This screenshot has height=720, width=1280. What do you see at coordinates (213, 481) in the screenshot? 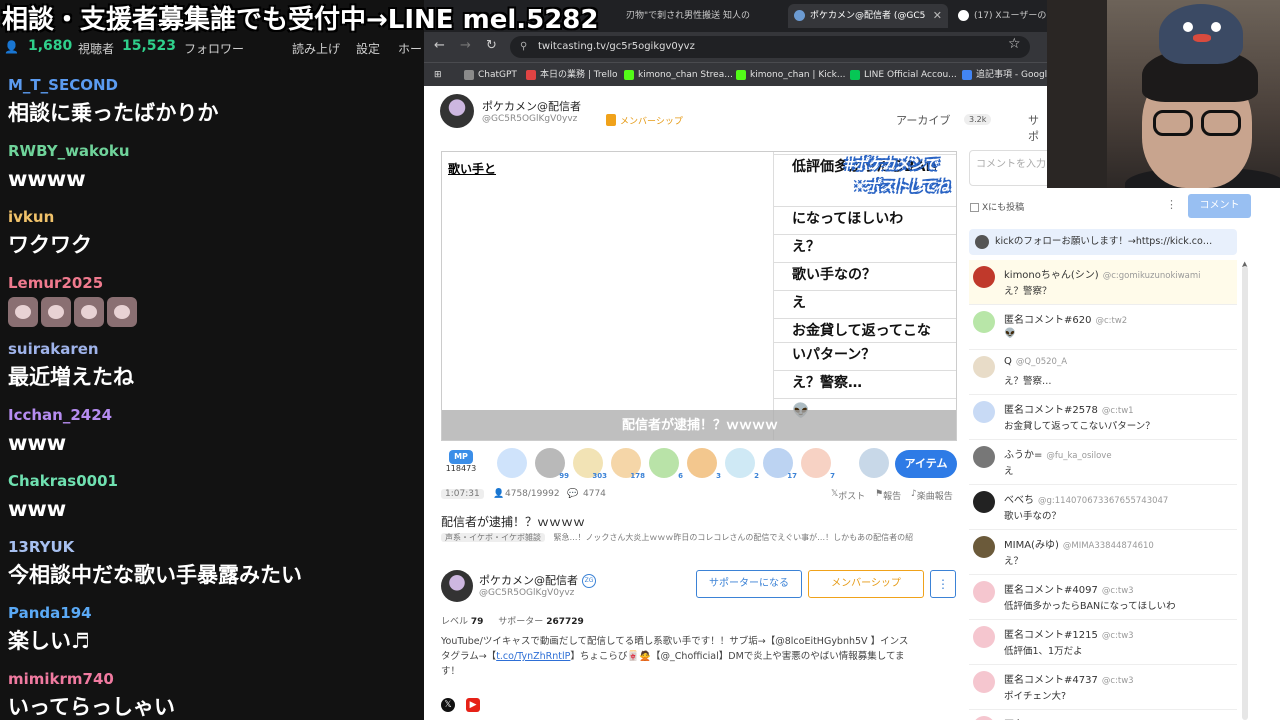
I see `chat-username: Chakras0001` at bounding box center [213, 481].